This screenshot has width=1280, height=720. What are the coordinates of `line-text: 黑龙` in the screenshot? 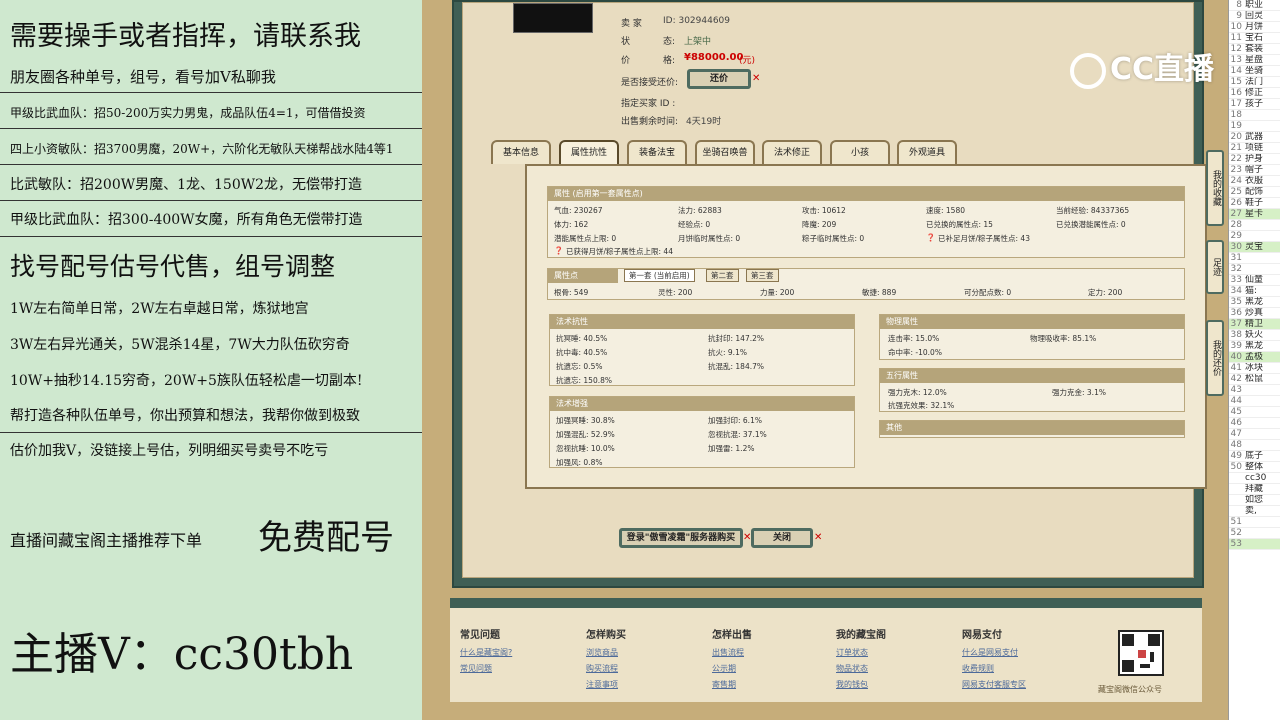 It's located at (1254, 346).